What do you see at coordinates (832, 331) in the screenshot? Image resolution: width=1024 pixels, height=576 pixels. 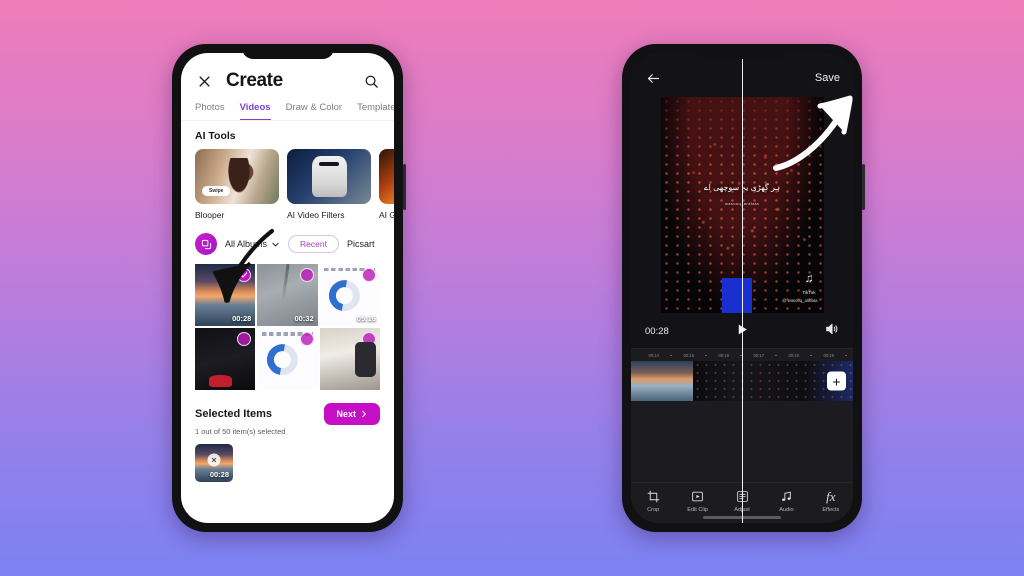 I see `volume-icon` at bounding box center [832, 331].